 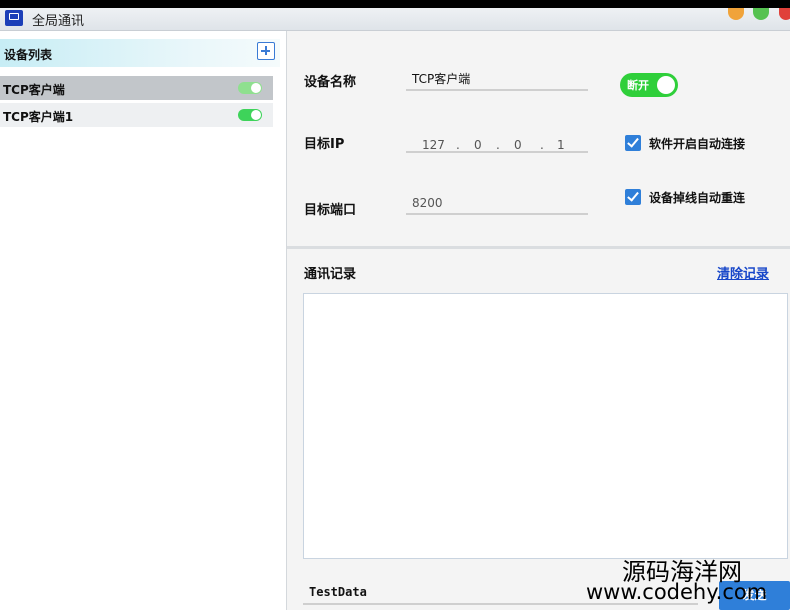 What do you see at coordinates (38, 117) in the screenshot?
I see `device-item-label: TCP客户端1` at bounding box center [38, 117].